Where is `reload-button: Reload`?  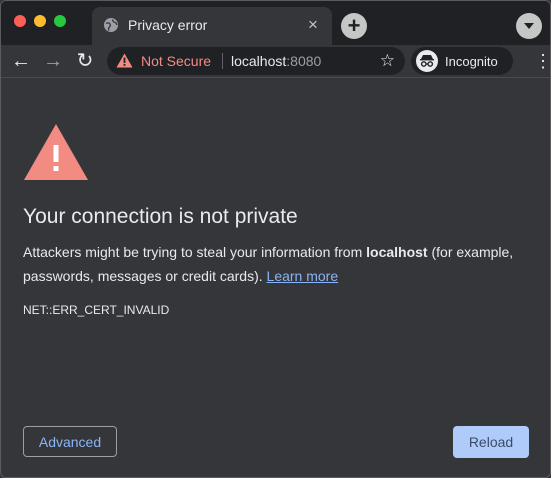 reload-button: Reload is located at coordinates (491, 442).